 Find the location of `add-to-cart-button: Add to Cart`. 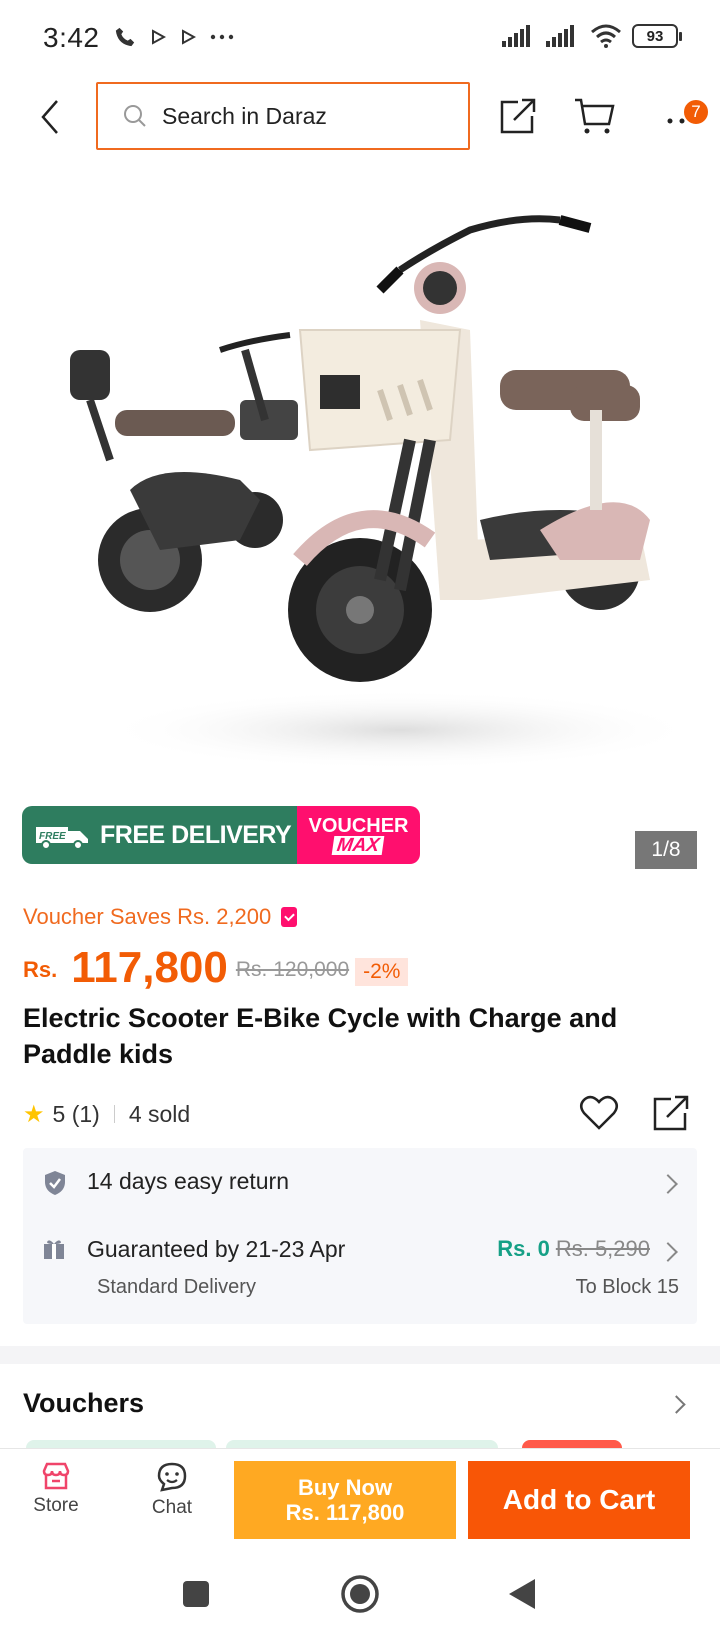

add-to-cart-button: Add to Cart is located at coordinates (579, 1500).